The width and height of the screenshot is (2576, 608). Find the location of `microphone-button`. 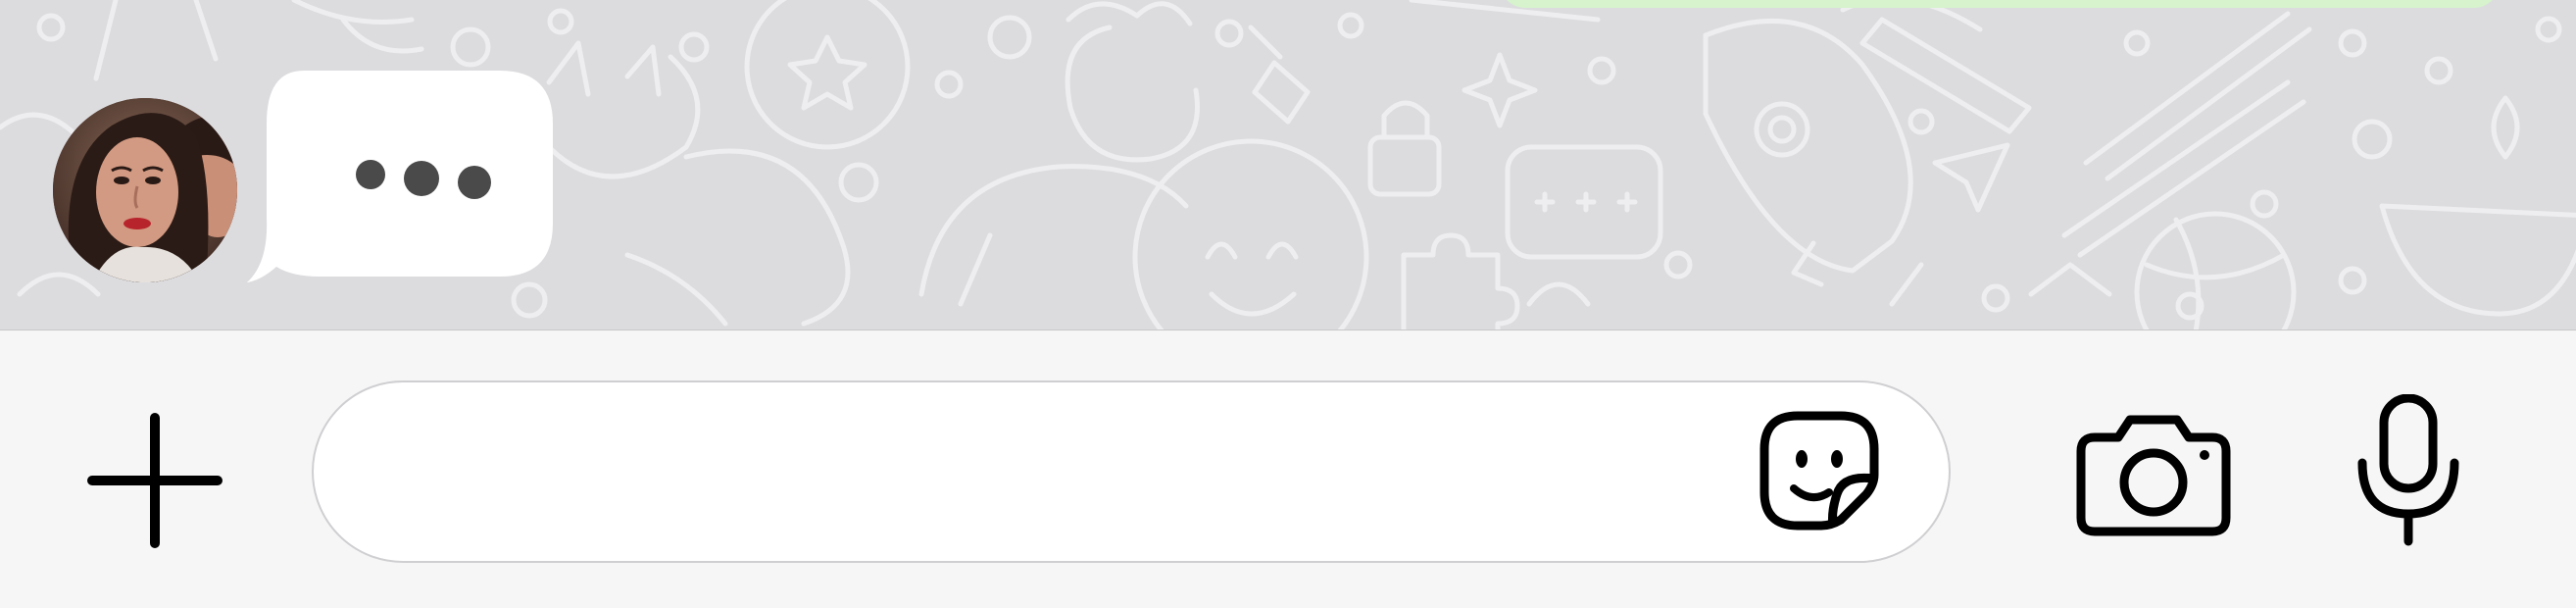

microphone-button is located at coordinates (2408, 470).